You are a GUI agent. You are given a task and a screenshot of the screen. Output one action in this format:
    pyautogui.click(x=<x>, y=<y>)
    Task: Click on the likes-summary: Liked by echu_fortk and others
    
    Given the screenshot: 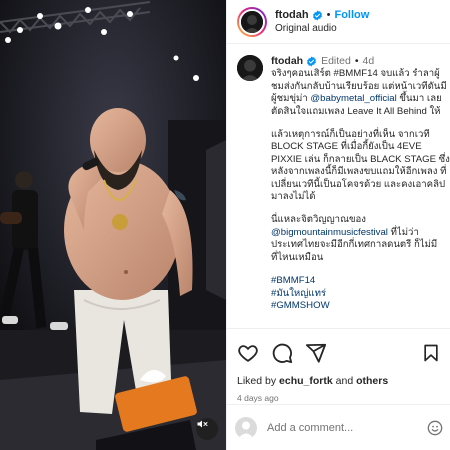 What is the action you would take?
    pyautogui.click(x=339, y=381)
    